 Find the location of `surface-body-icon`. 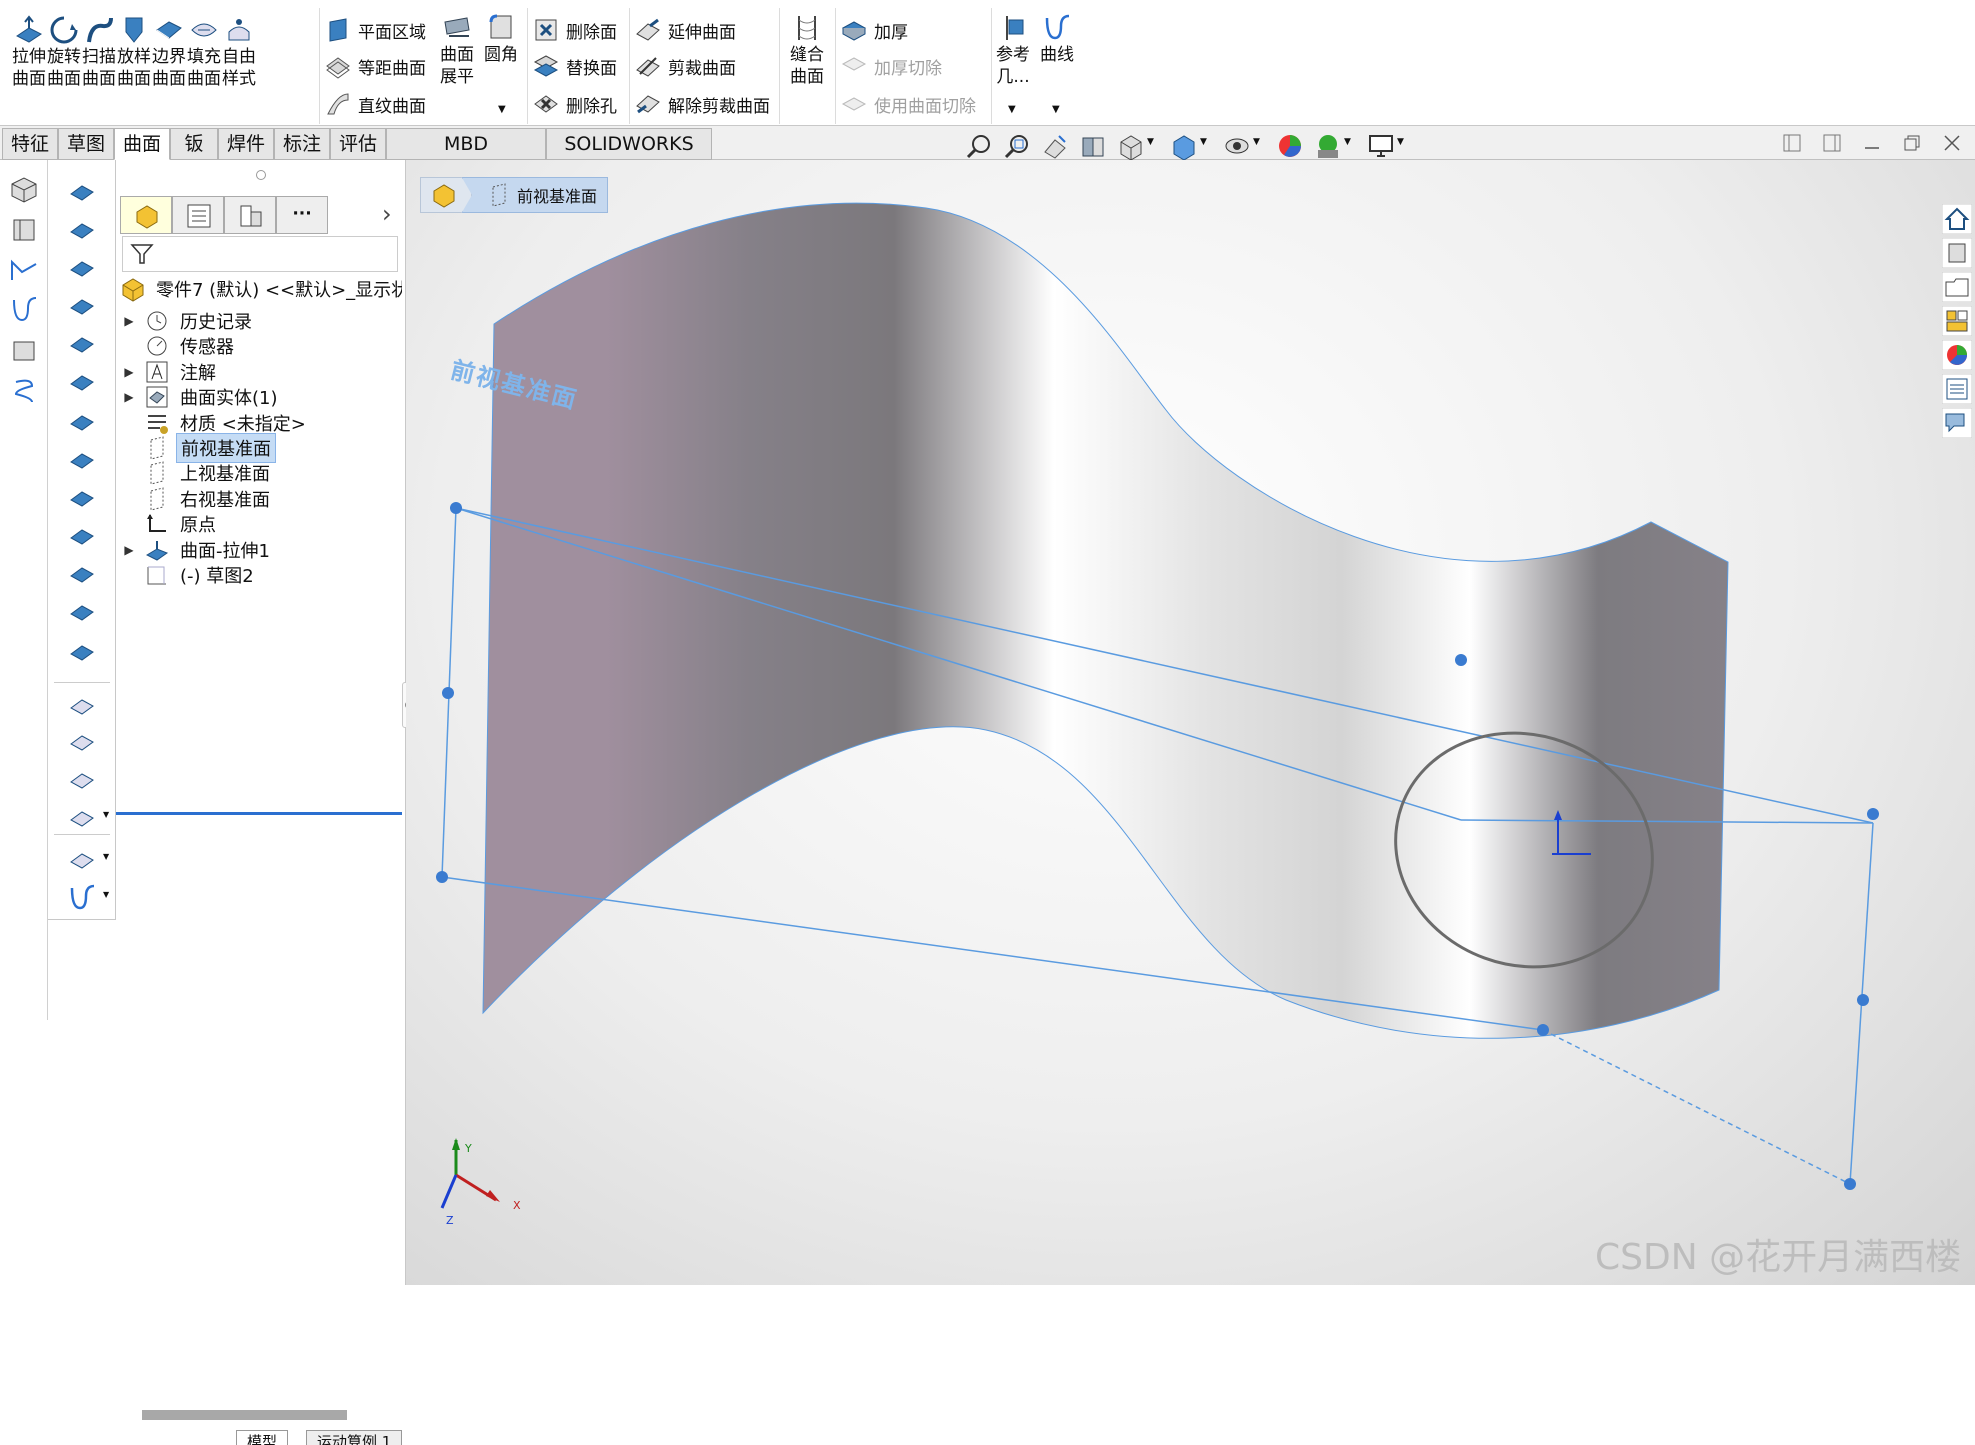

surface-body-icon is located at coordinates (24, 230).